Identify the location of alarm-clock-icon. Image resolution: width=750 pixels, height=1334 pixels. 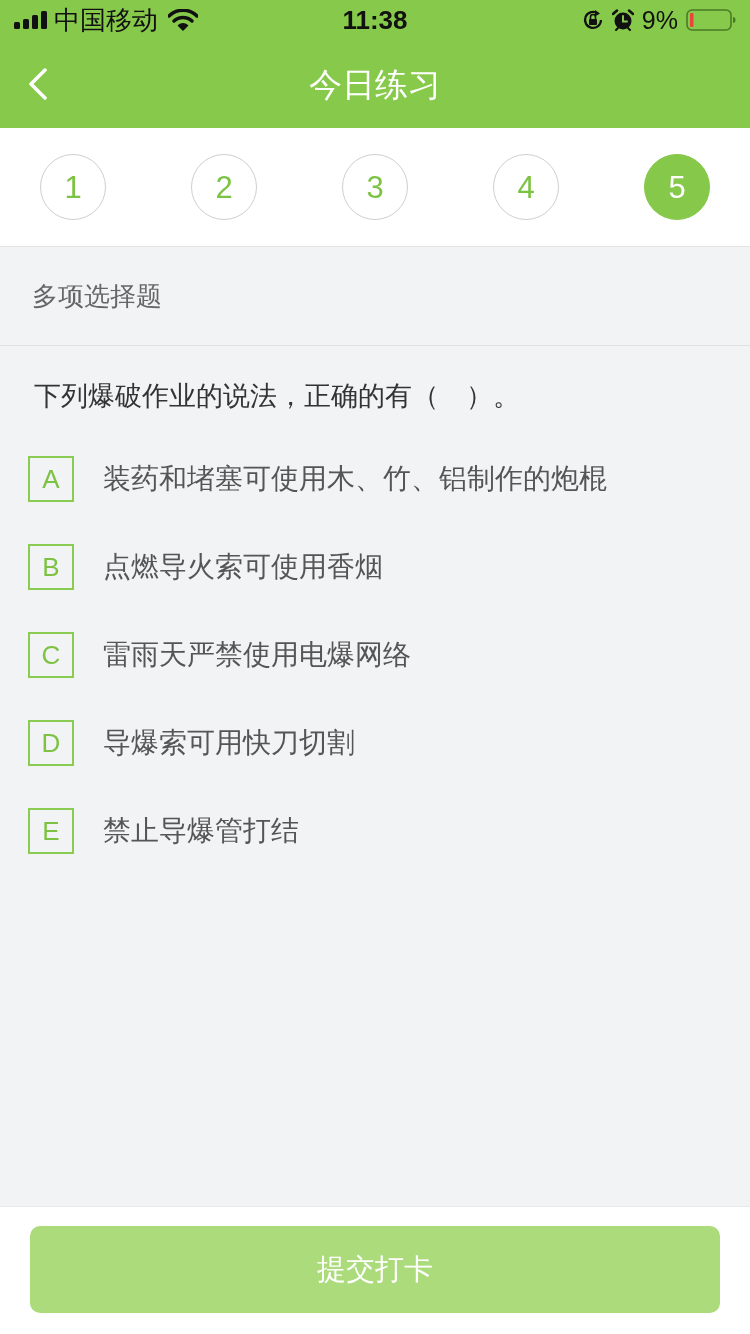
(622, 20).